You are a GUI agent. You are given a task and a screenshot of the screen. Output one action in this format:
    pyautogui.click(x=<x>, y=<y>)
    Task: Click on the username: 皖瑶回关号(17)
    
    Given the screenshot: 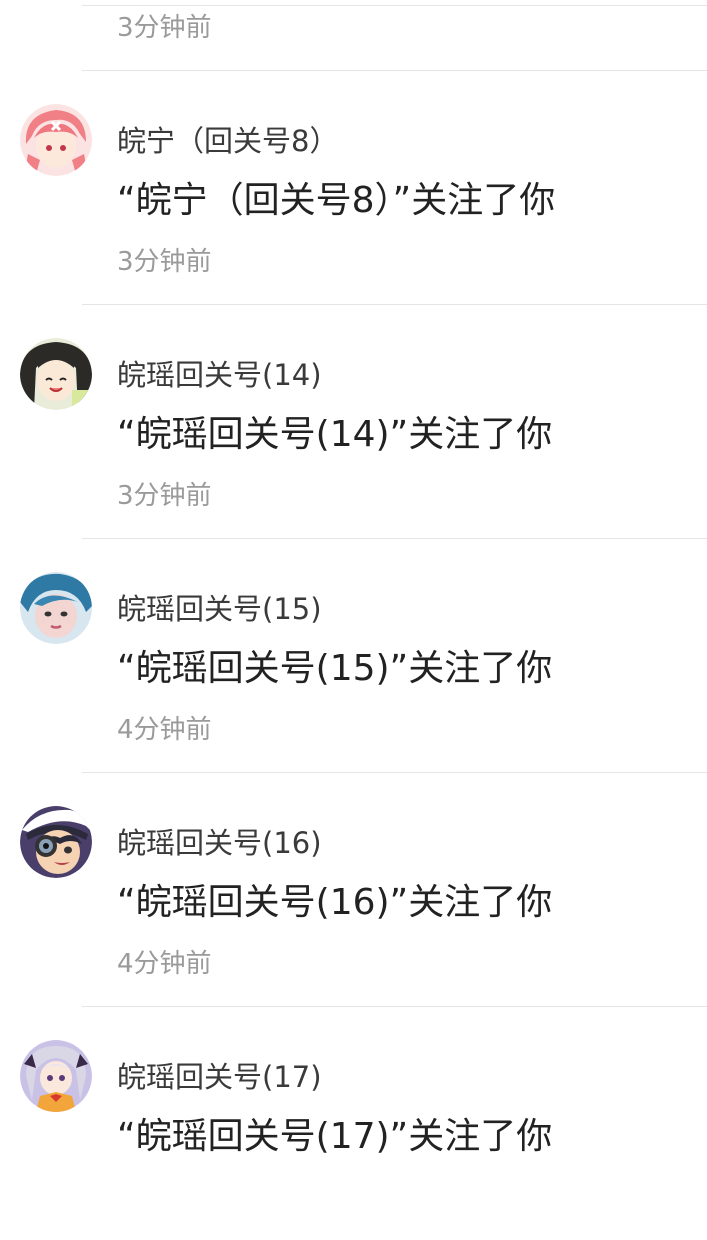 What is the action you would take?
    pyautogui.click(x=219, y=1077)
    